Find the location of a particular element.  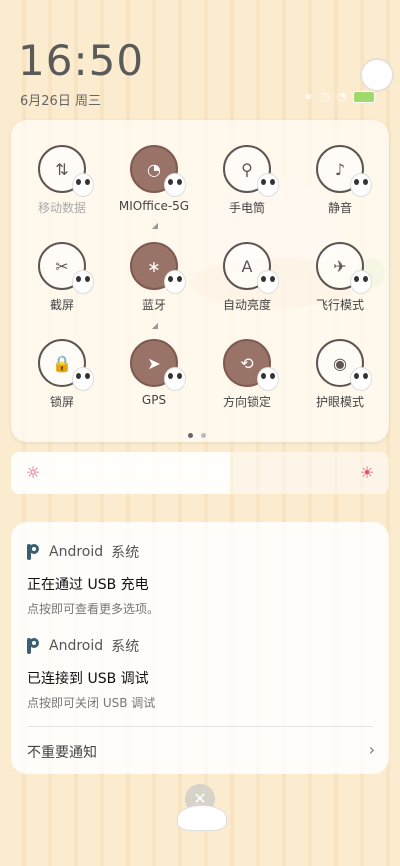

battery-icon is located at coordinates (364, 96).